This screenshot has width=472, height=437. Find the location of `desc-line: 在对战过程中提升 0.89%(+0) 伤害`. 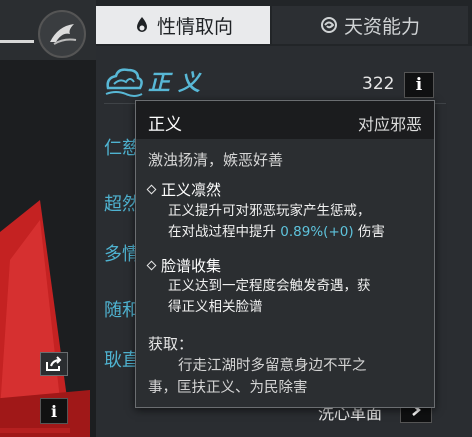

desc-line: 在对战过程中提升 0.89%(+0) 伤害 is located at coordinates (276, 232).